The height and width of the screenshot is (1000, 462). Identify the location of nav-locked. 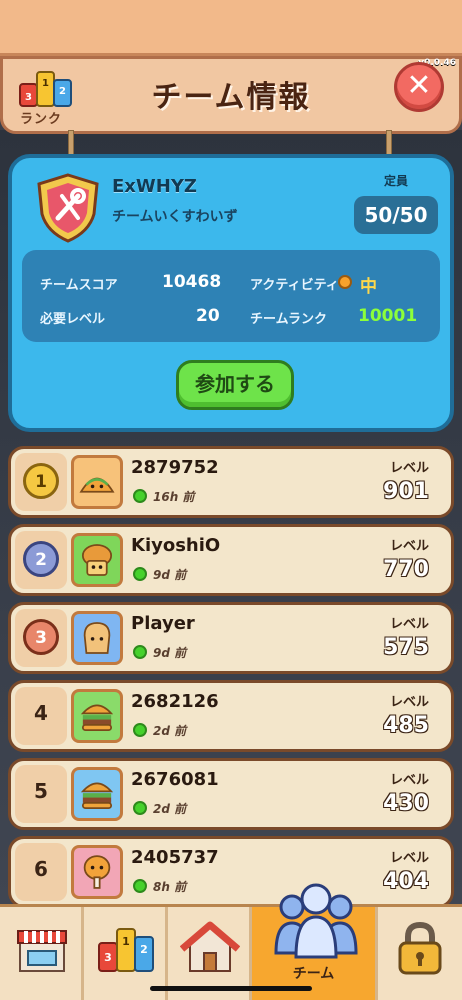
(420, 953).